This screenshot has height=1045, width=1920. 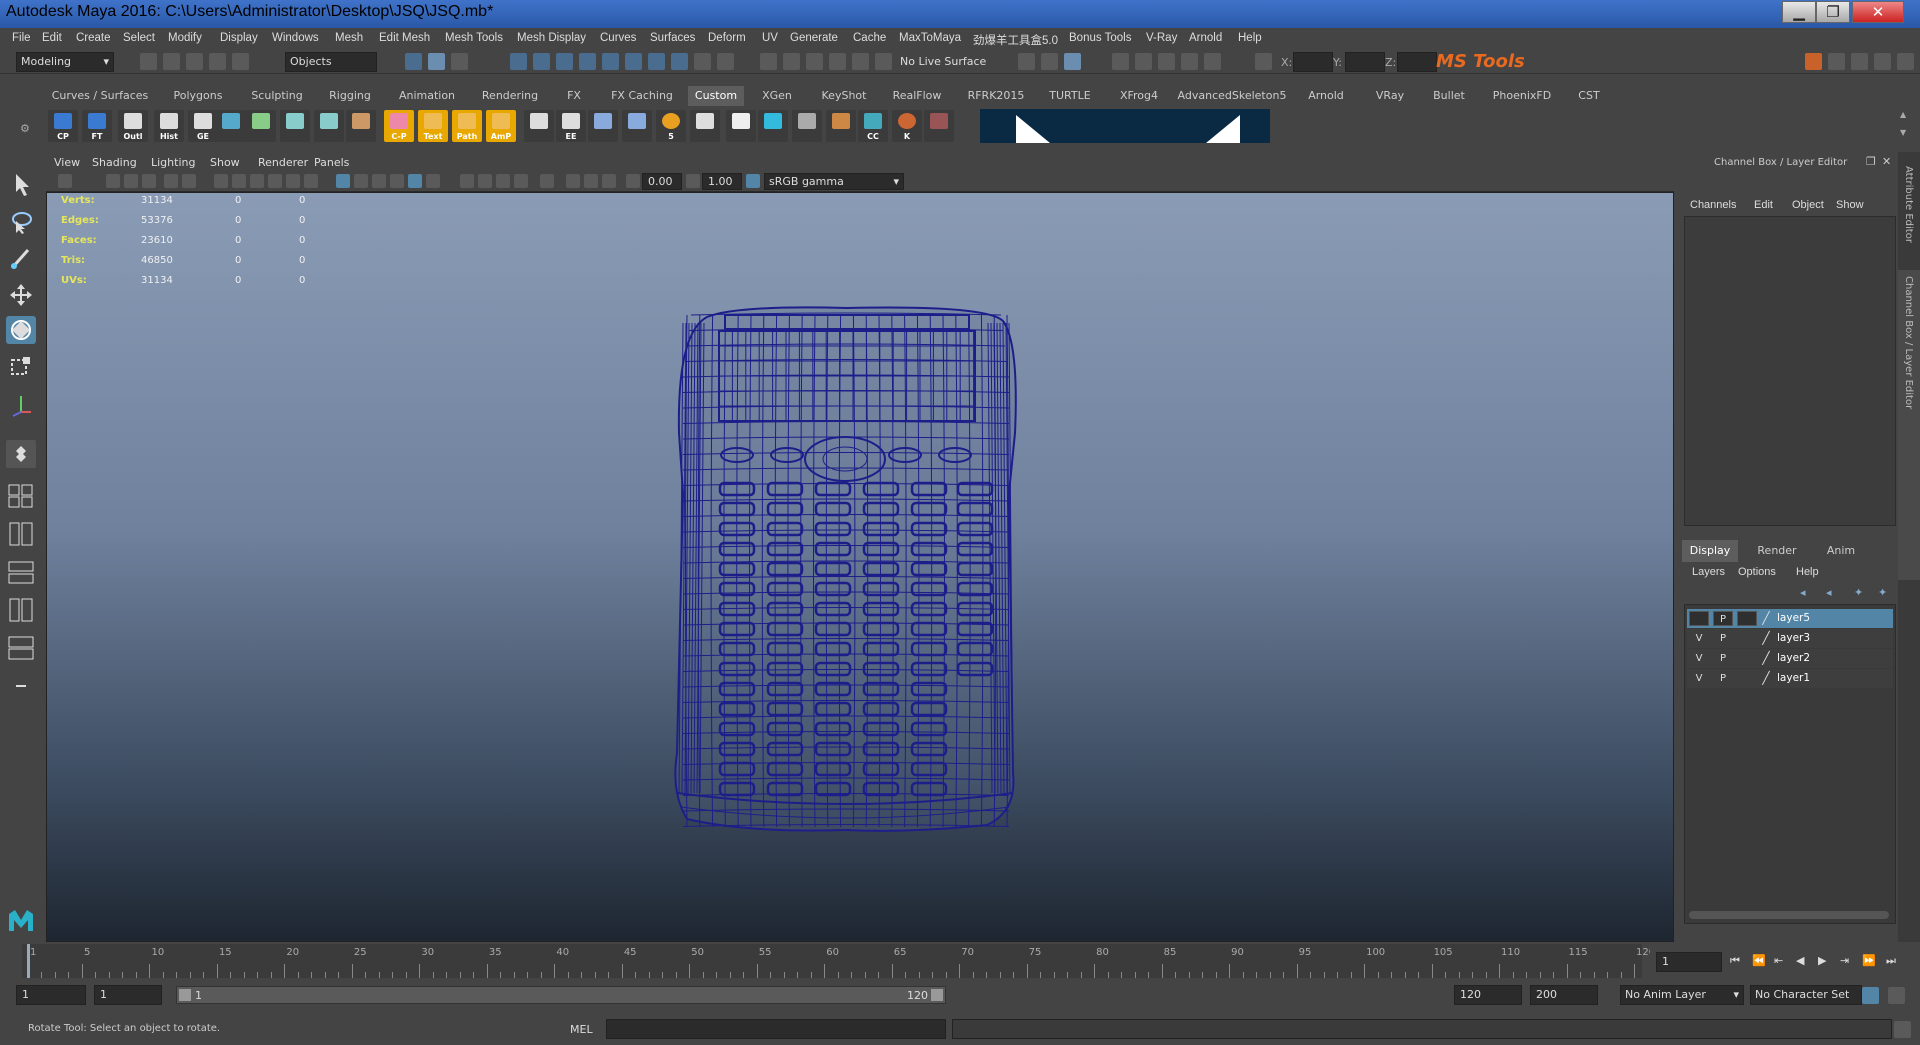 What do you see at coordinates (1189, 61) in the screenshot?
I see `render-layer-icon` at bounding box center [1189, 61].